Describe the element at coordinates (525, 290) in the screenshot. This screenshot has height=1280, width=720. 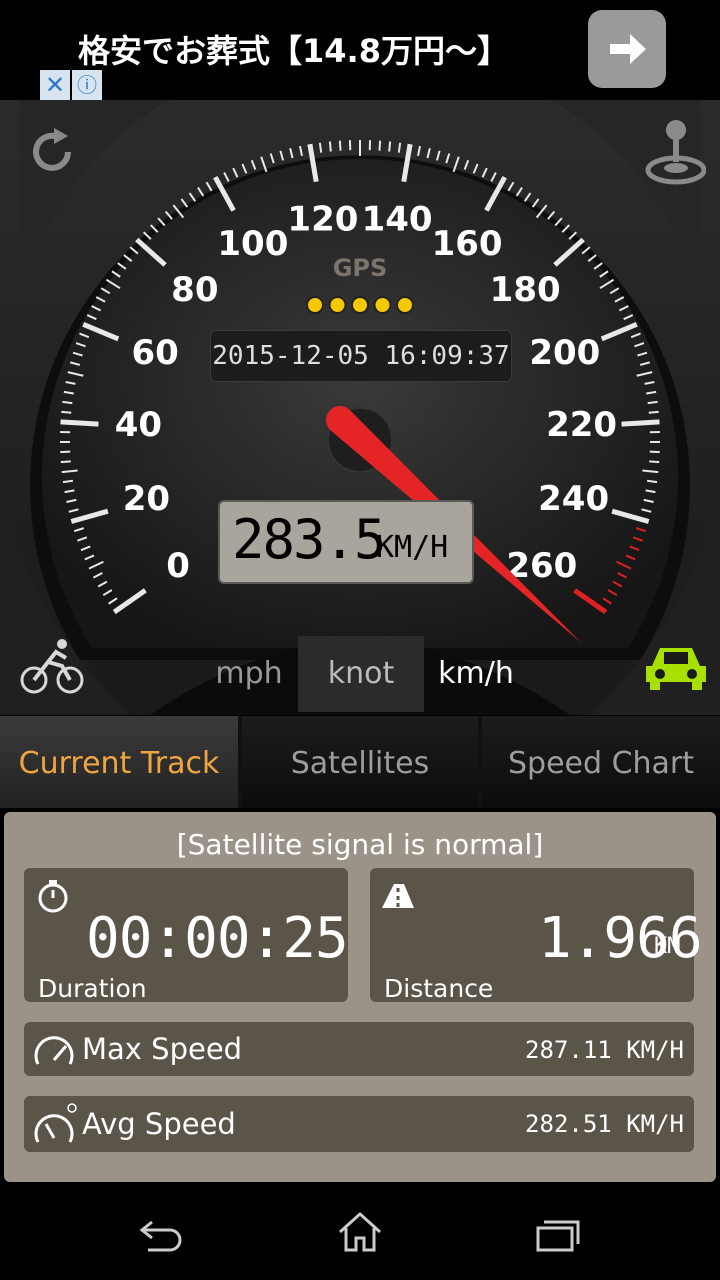
I see `dial-number-180: 180` at that location.